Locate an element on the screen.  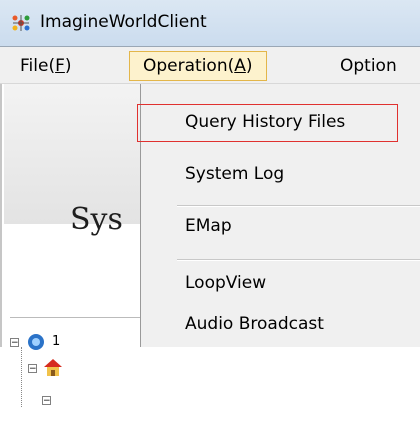
app-icon is located at coordinates (21, 23).